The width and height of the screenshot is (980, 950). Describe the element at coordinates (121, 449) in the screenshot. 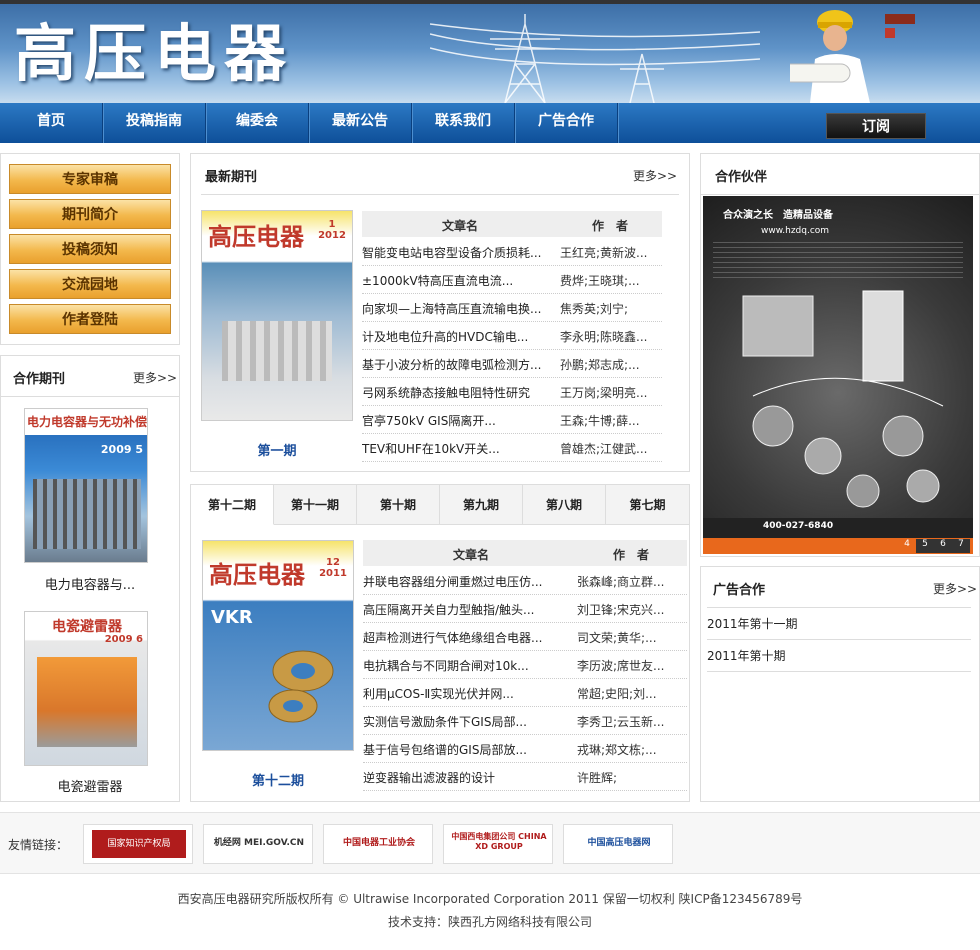

I see `cover-issue: 2009 5` at that location.